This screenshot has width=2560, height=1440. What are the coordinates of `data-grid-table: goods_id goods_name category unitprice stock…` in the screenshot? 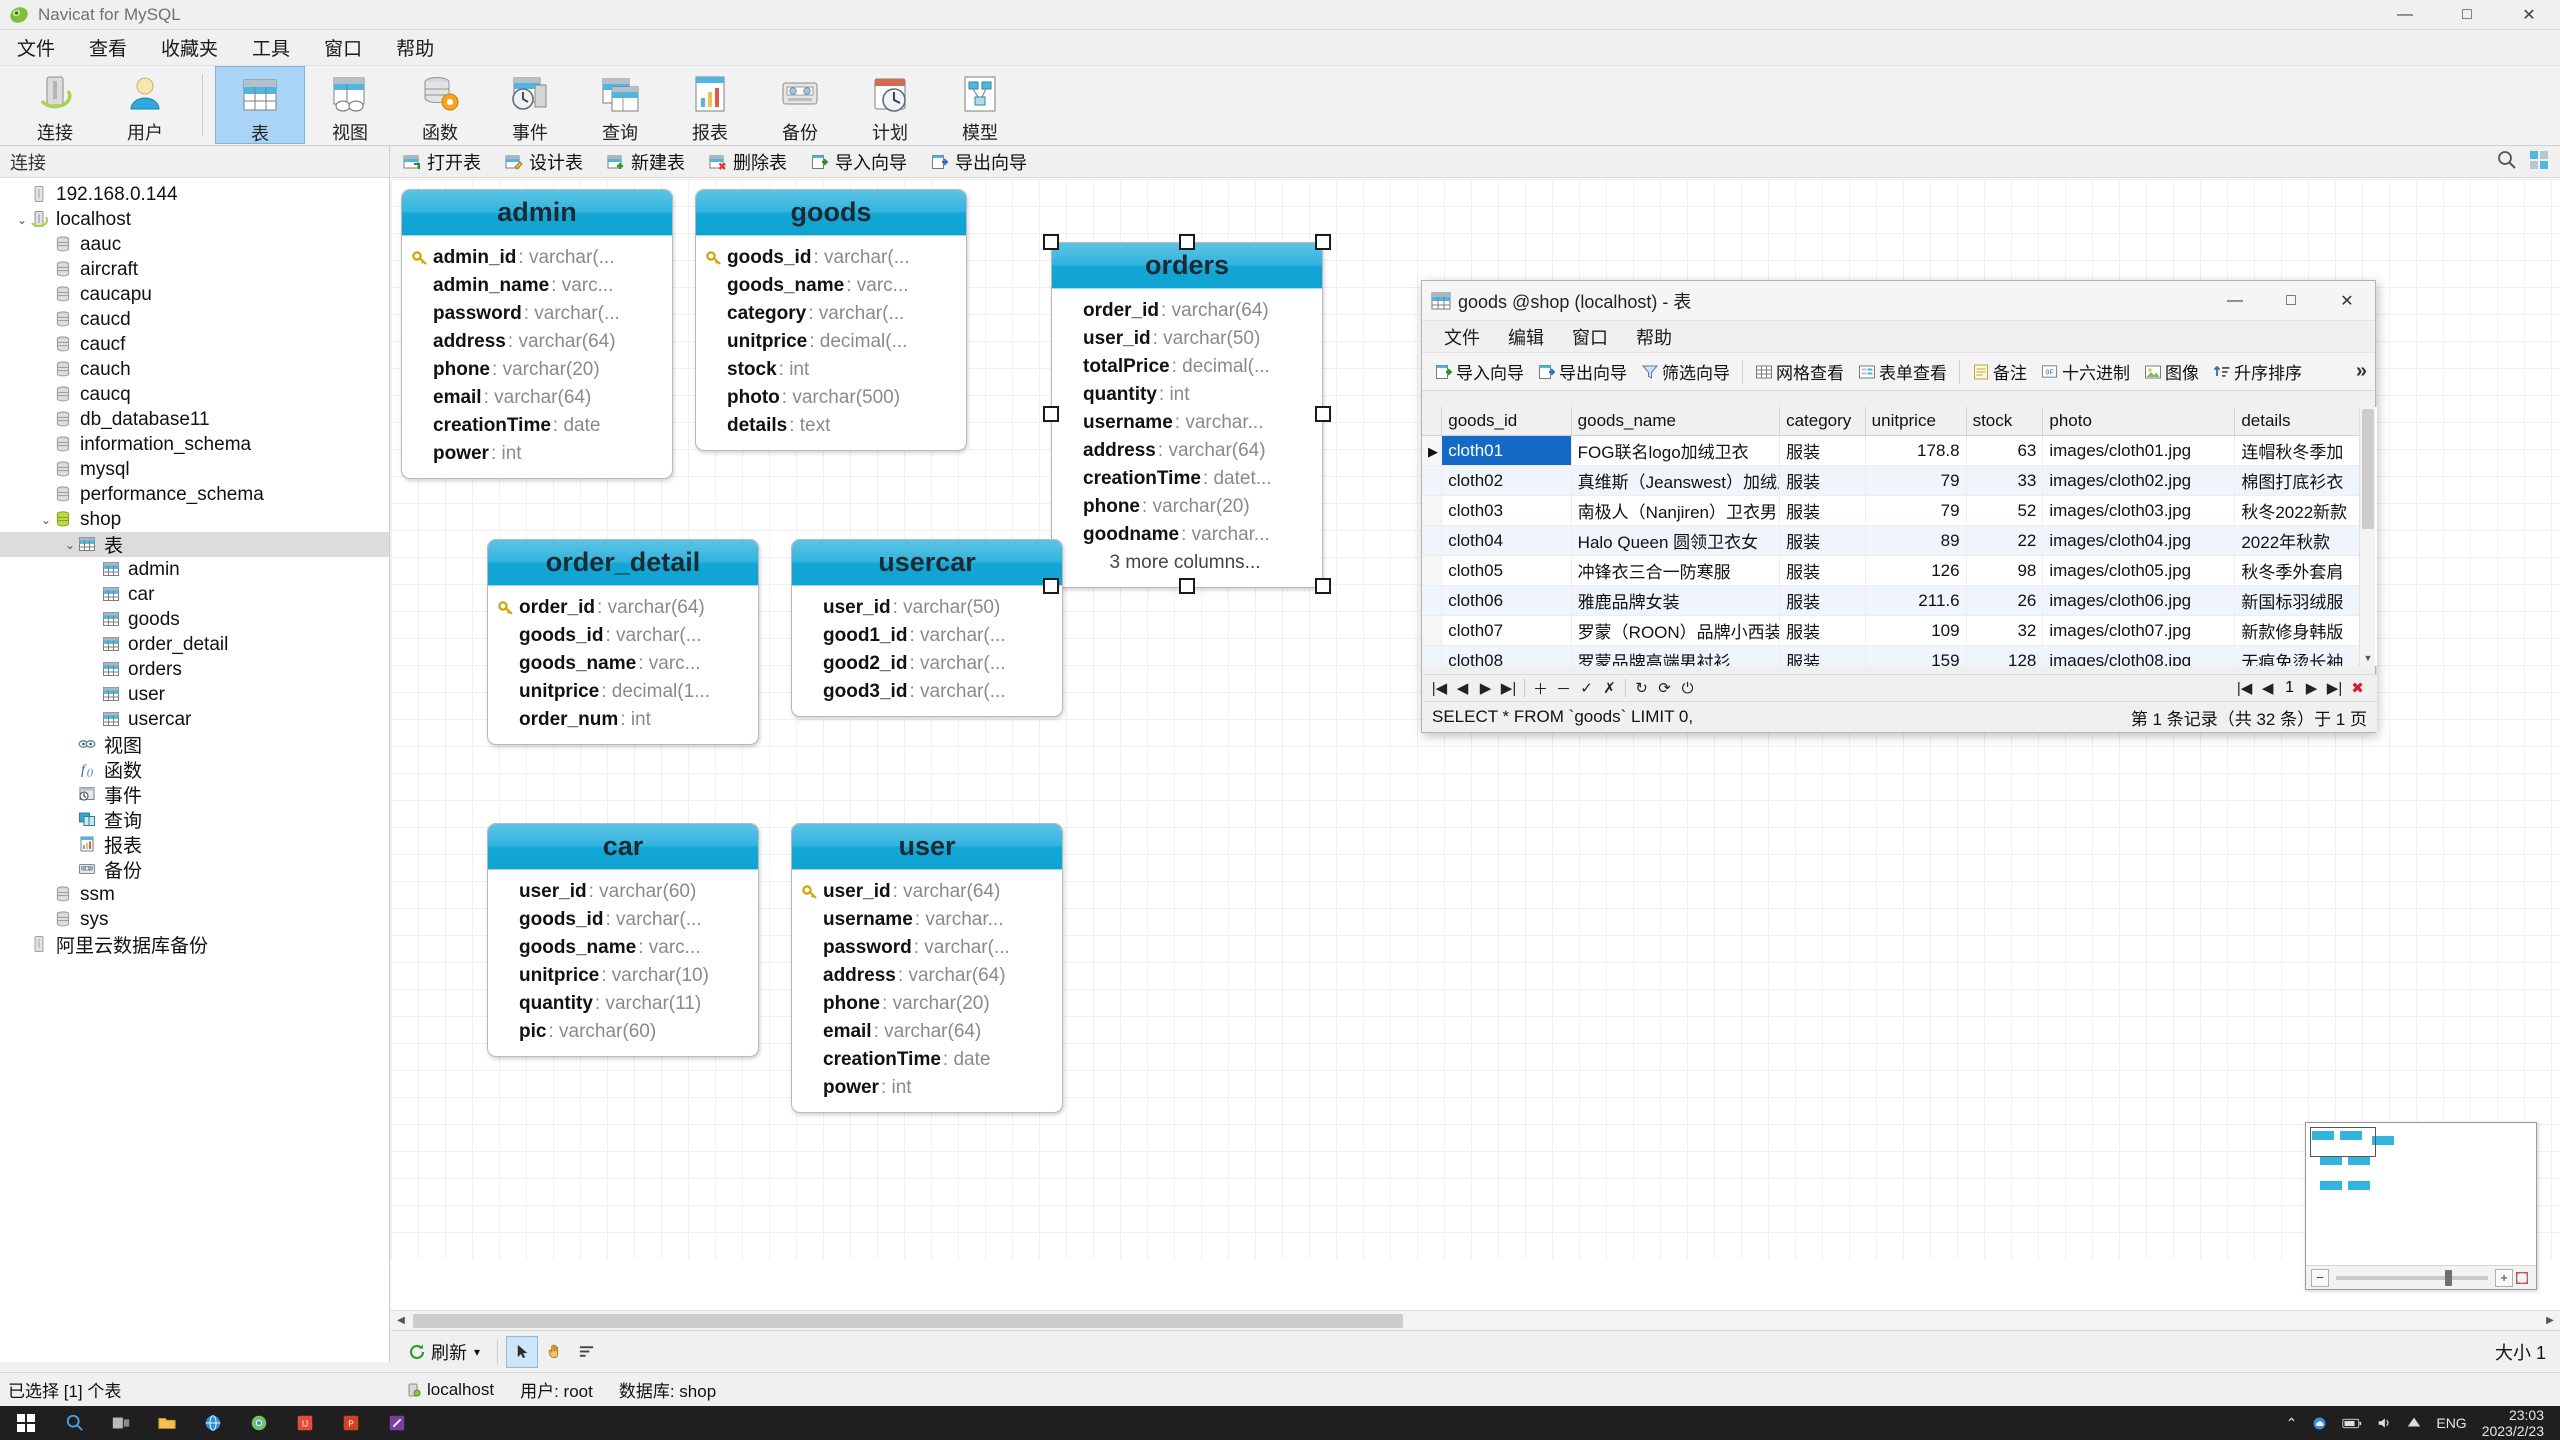 It's located at (1894, 536).